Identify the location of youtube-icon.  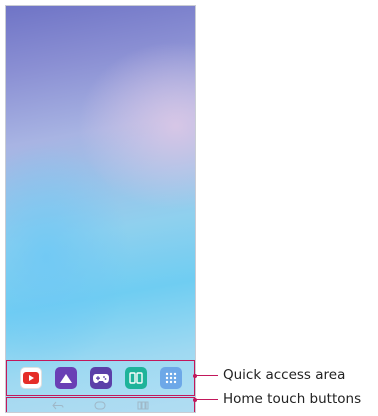
(30, 378).